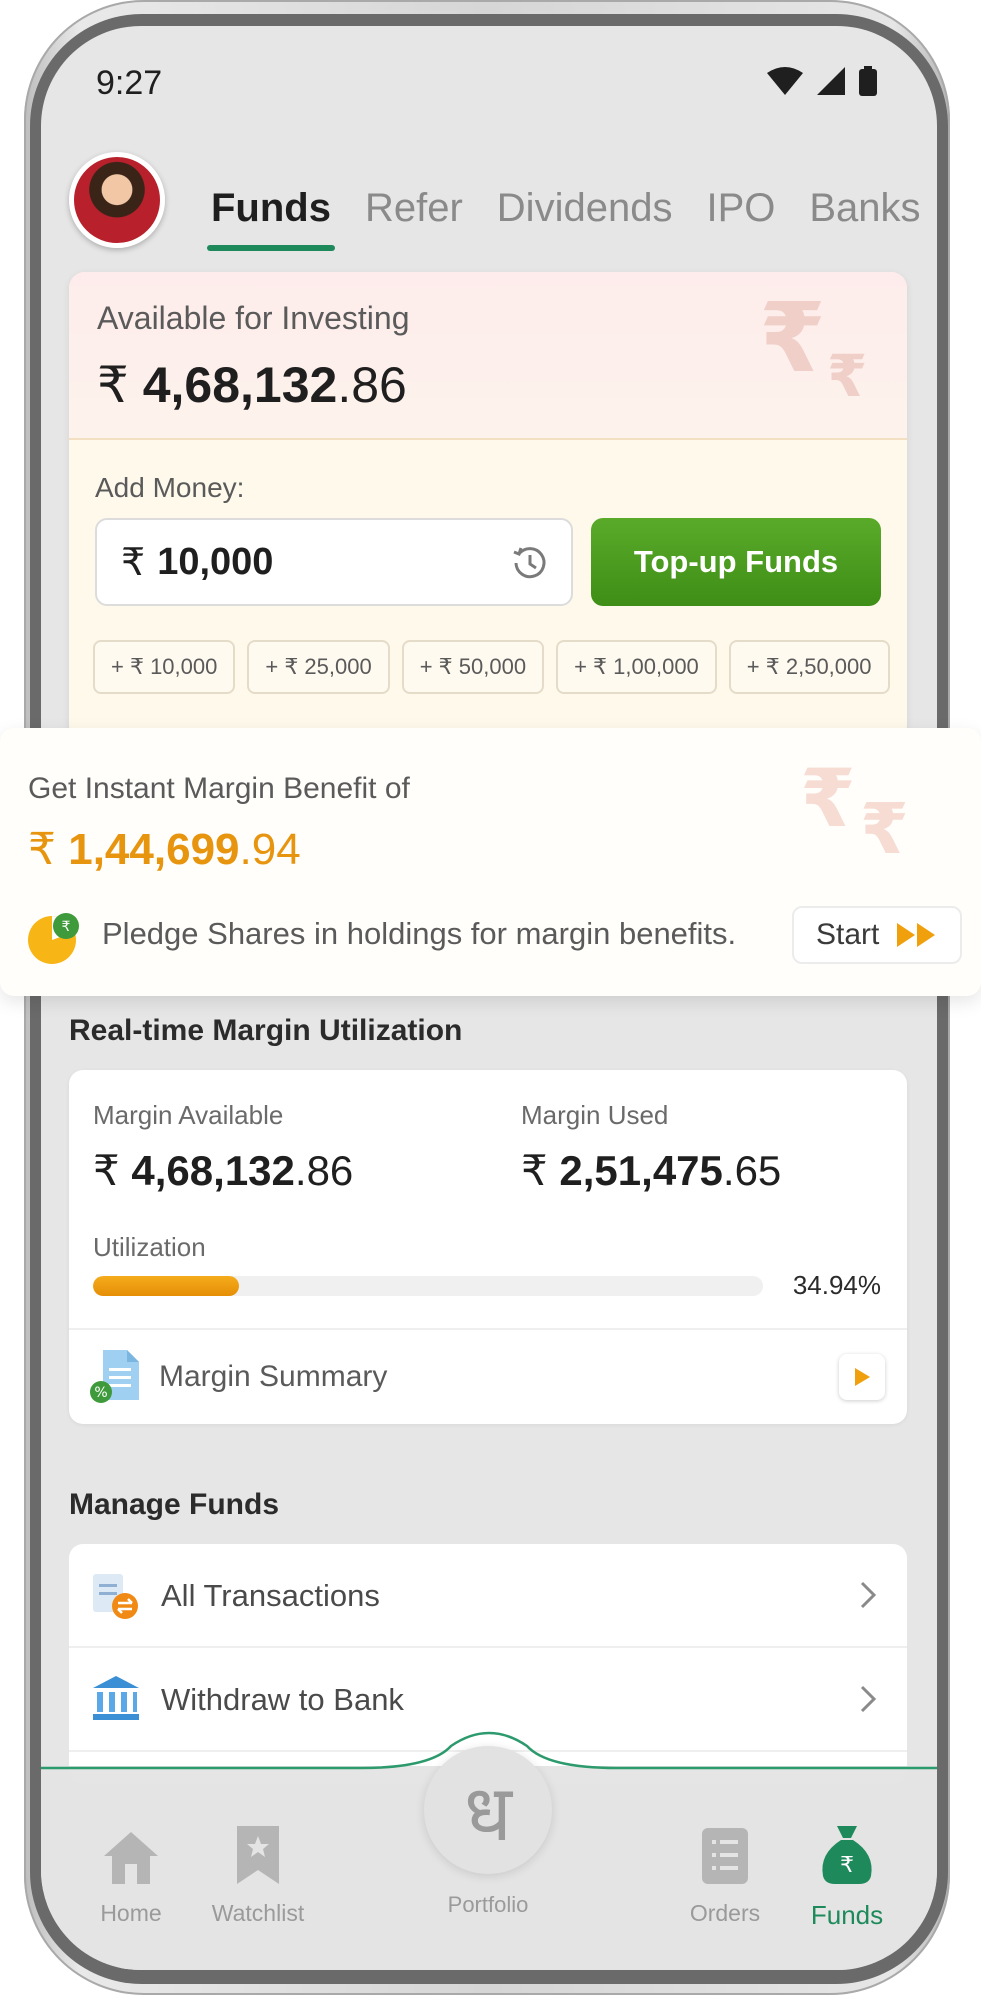  Describe the element at coordinates (149, 1247) in the screenshot. I see `utilization-label: Utilization` at that location.